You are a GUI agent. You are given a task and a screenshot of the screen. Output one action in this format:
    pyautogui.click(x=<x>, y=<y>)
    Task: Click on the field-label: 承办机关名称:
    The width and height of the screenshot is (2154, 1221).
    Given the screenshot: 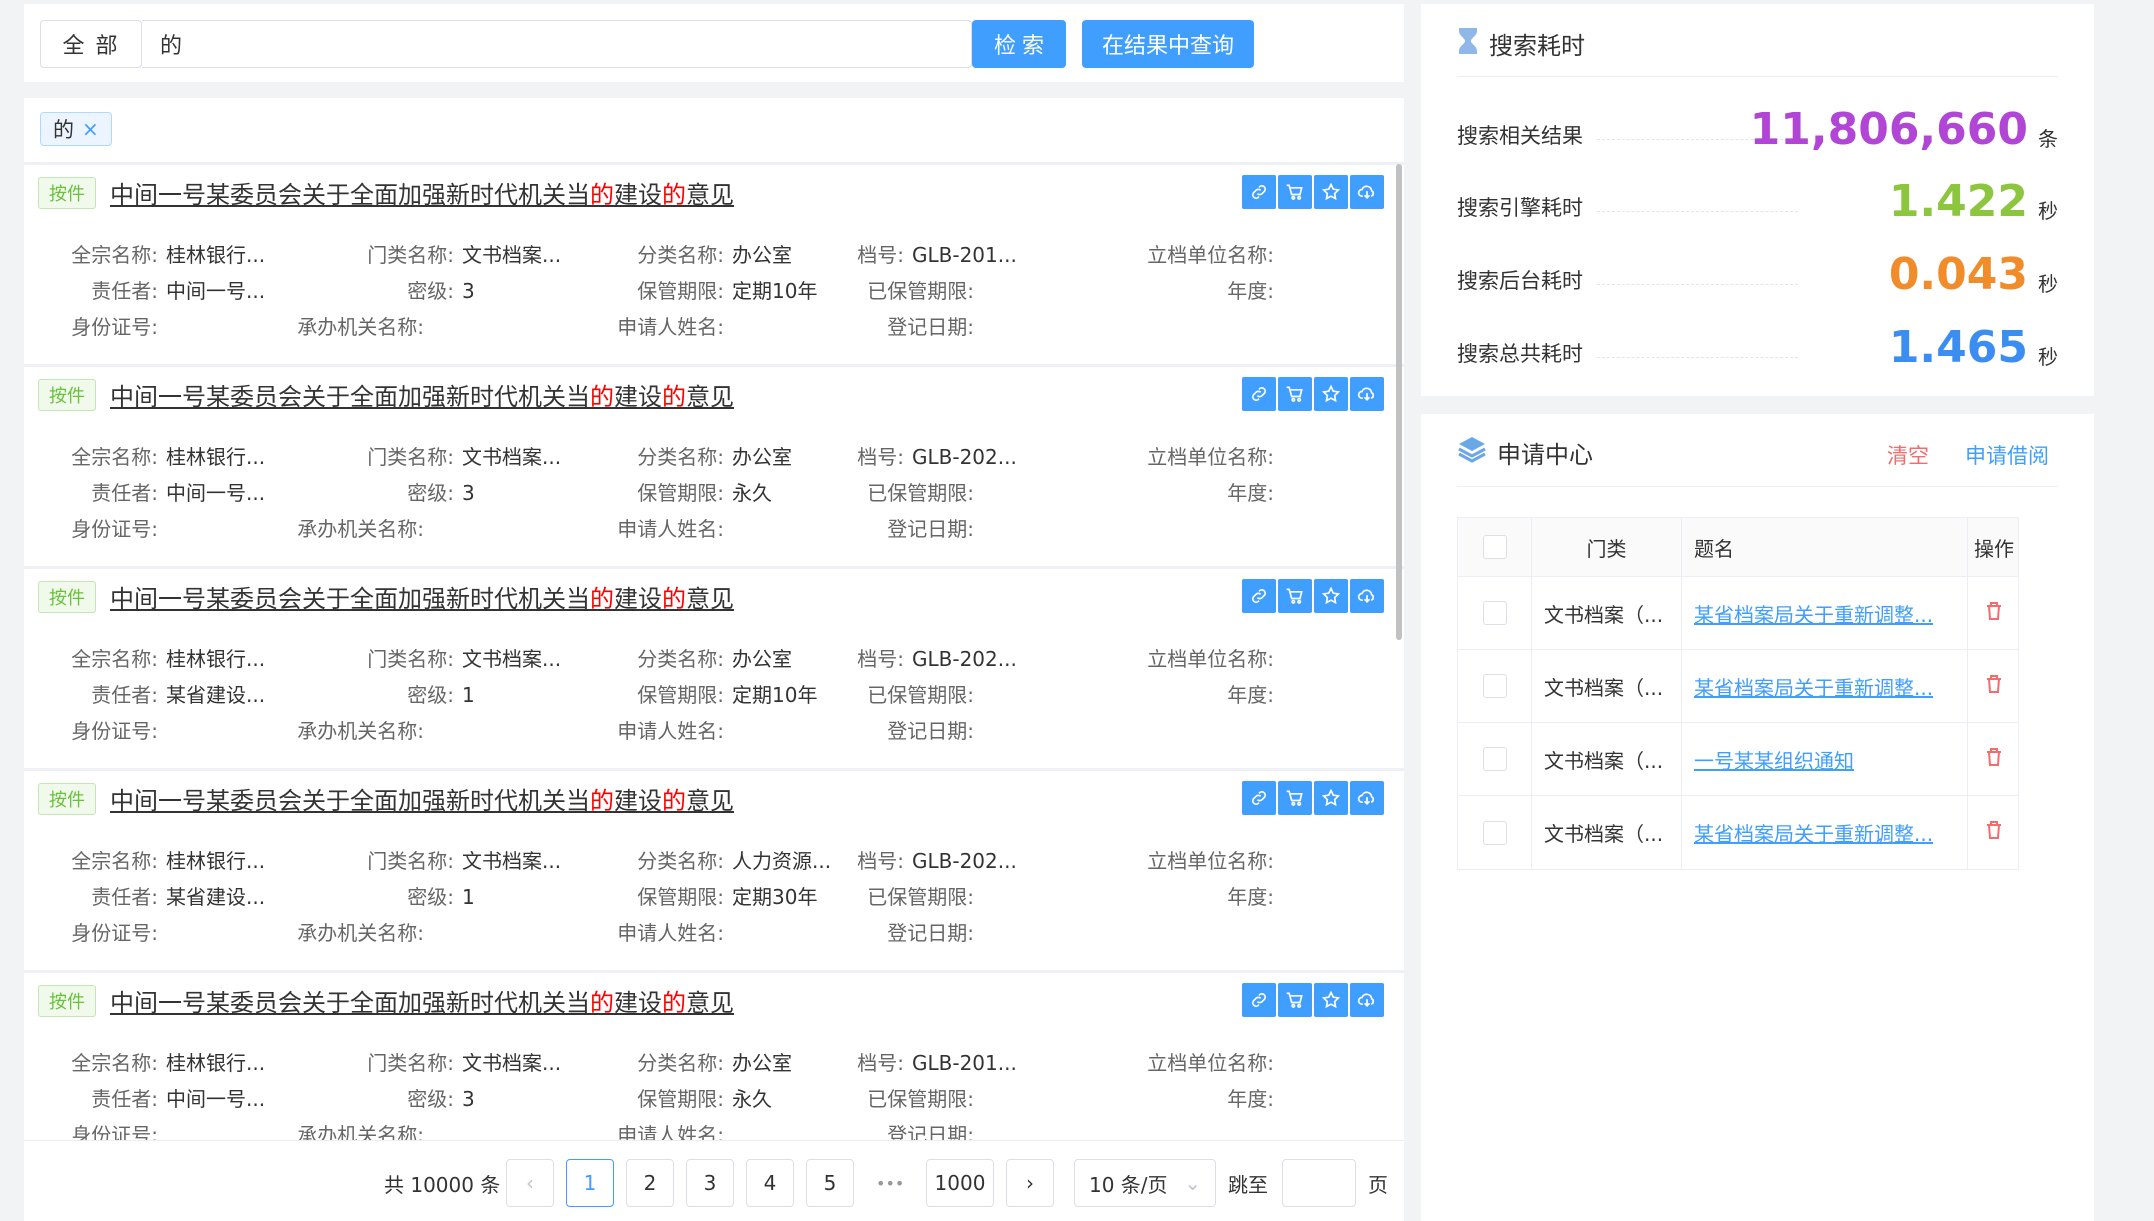 What is the action you would take?
    pyautogui.click(x=360, y=529)
    